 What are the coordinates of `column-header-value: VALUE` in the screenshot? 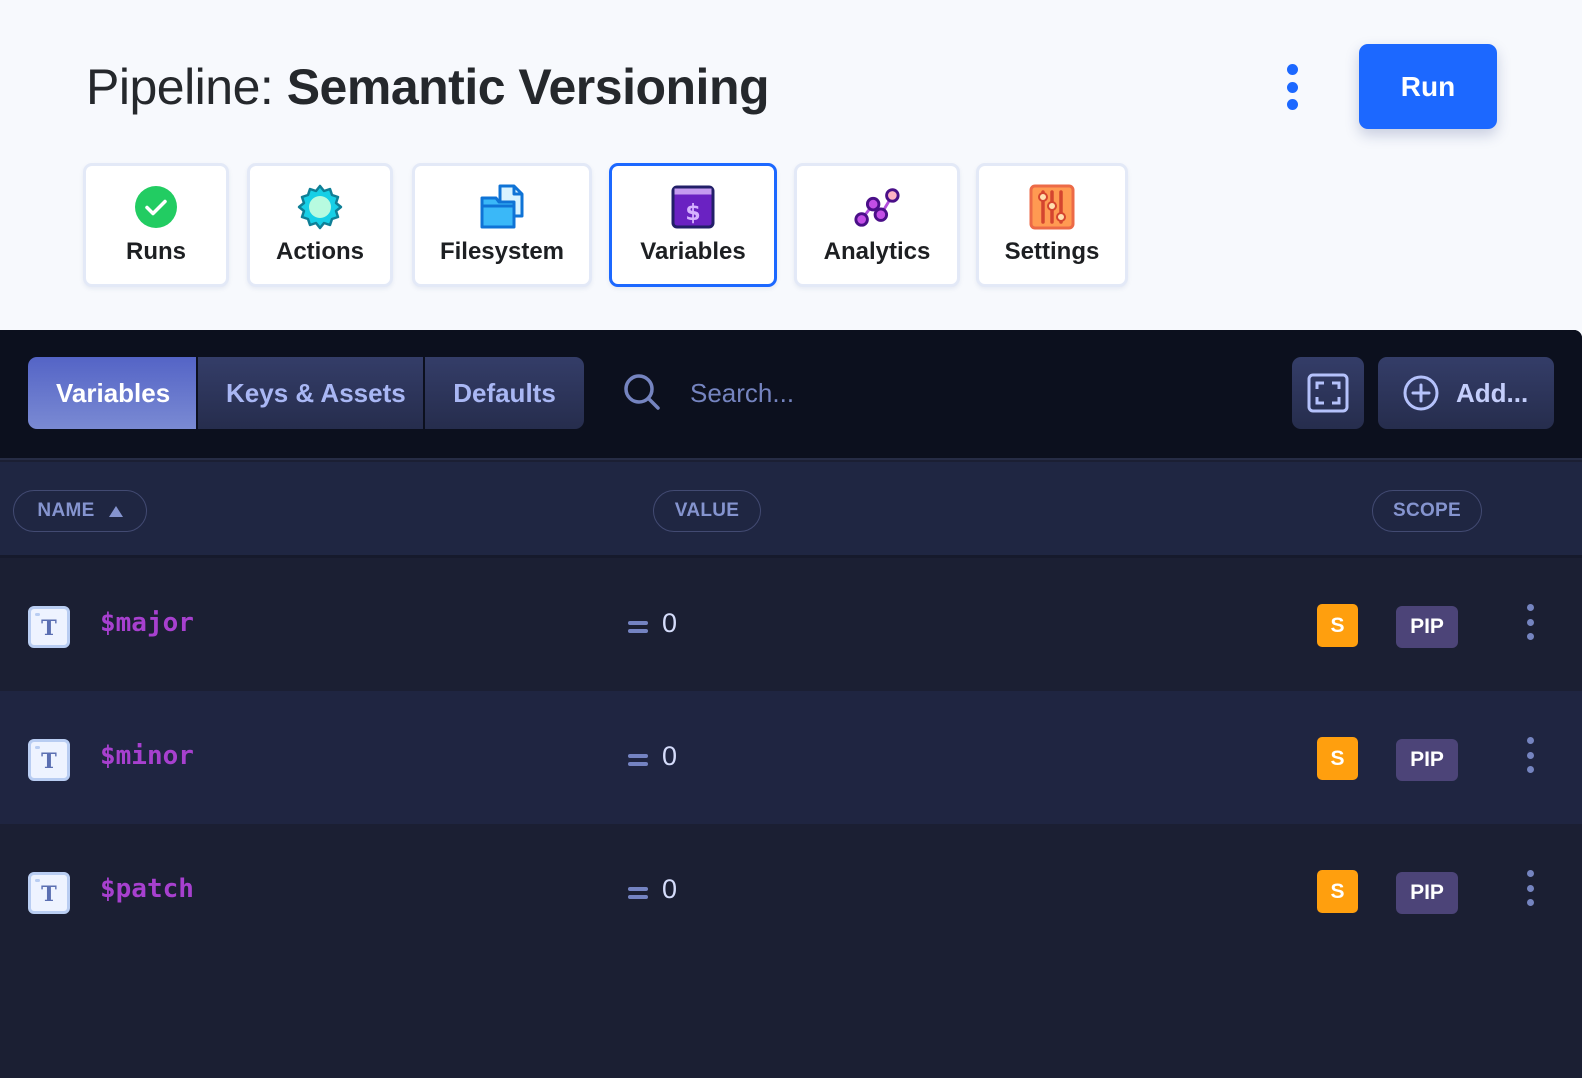 It's located at (707, 511).